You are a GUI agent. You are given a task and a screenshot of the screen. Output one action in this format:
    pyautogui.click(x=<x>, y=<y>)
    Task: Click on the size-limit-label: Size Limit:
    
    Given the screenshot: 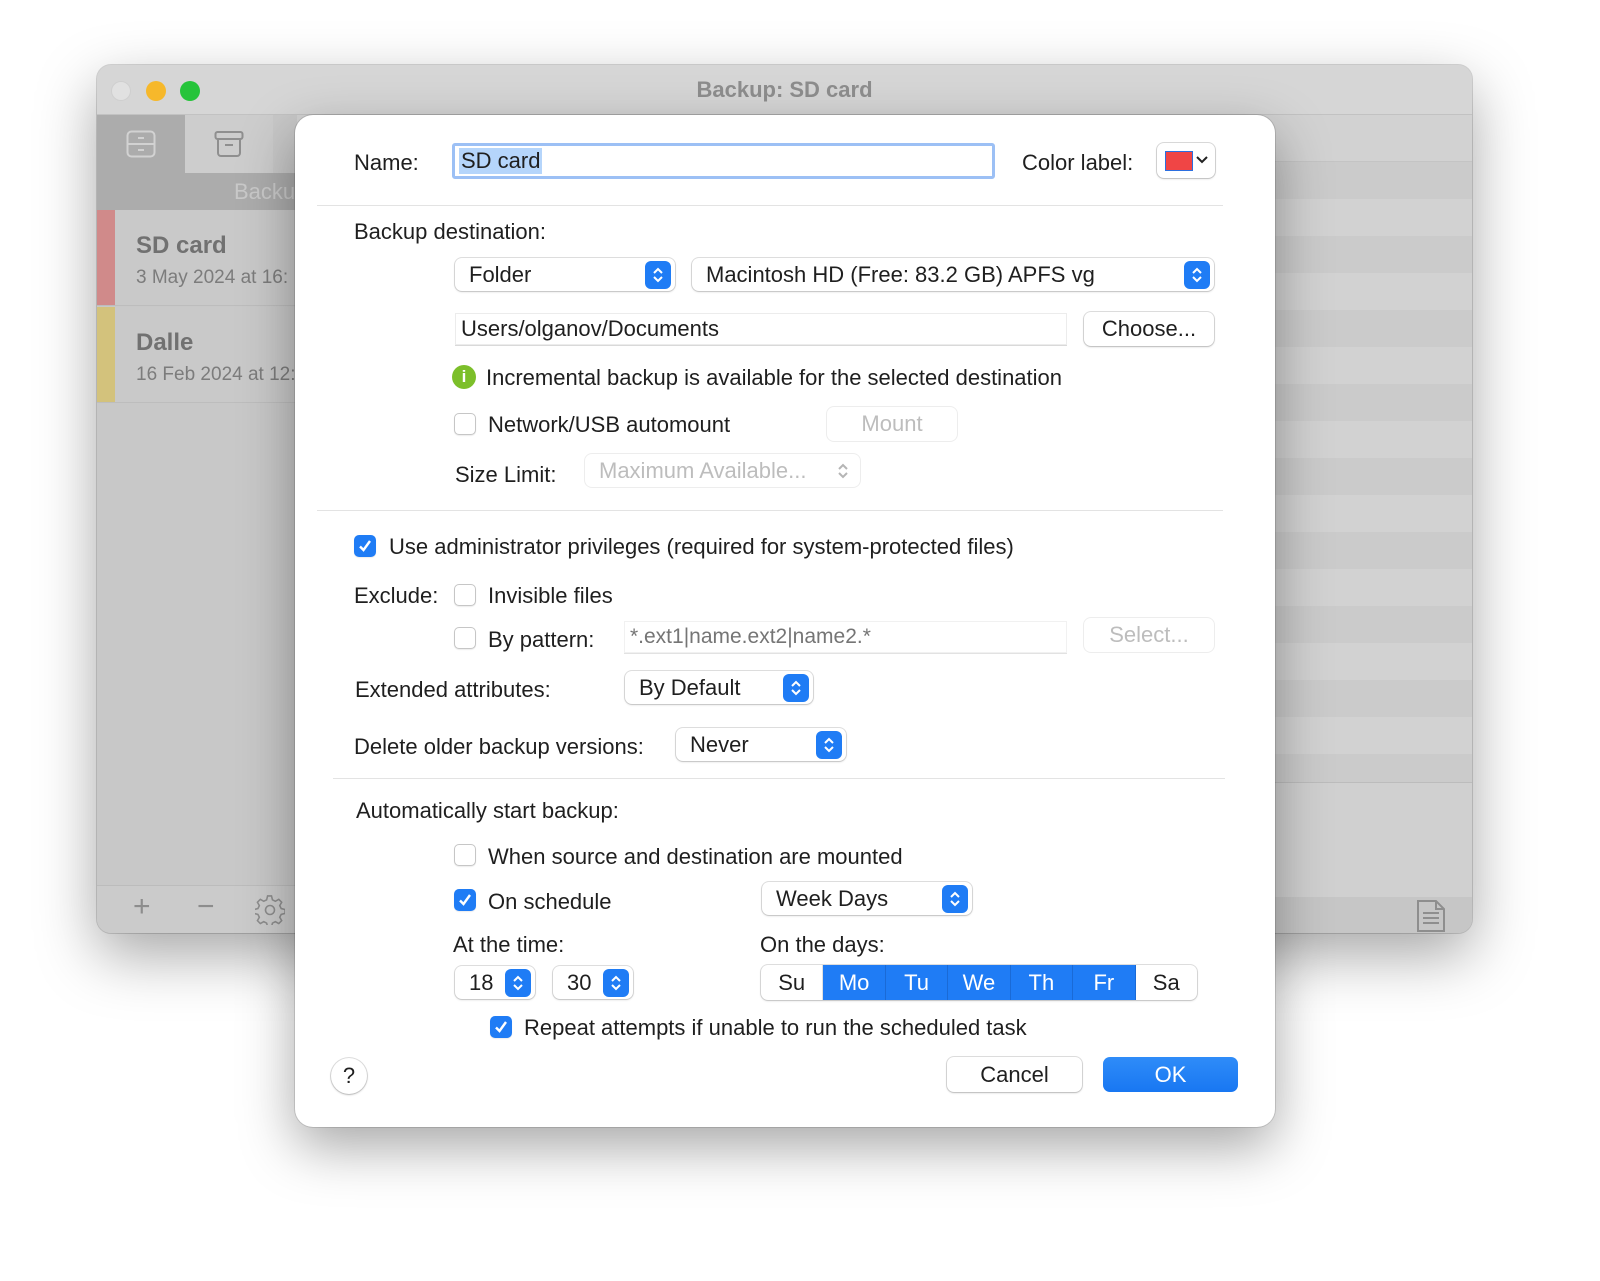 What is the action you would take?
    pyautogui.click(x=506, y=474)
    